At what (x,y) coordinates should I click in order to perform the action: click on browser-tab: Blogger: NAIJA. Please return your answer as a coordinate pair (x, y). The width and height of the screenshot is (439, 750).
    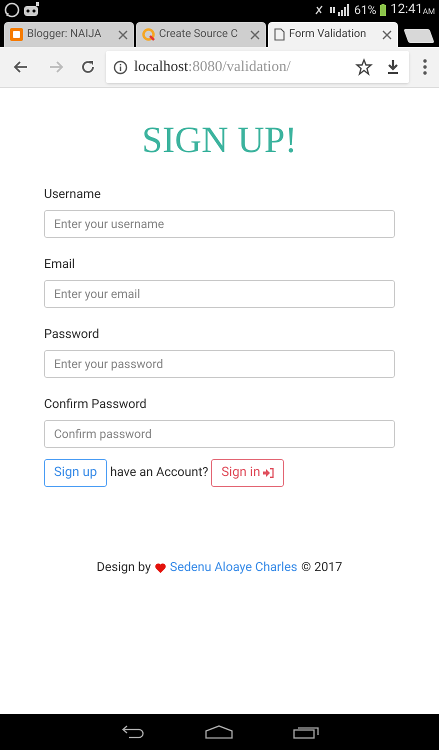
    Looking at the image, I should click on (69, 34).